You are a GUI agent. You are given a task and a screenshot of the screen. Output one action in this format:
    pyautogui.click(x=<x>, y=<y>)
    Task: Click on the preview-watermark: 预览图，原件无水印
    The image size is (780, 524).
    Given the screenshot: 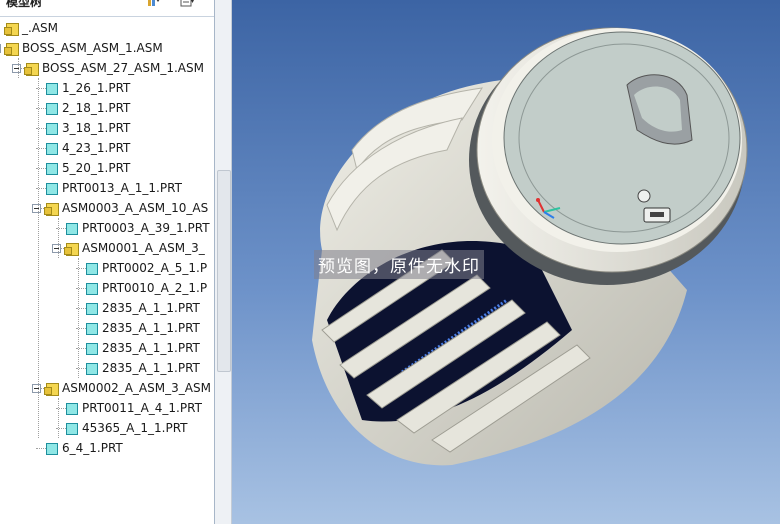 What is the action you would take?
    pyautogui.click(x=399, y=264)
    